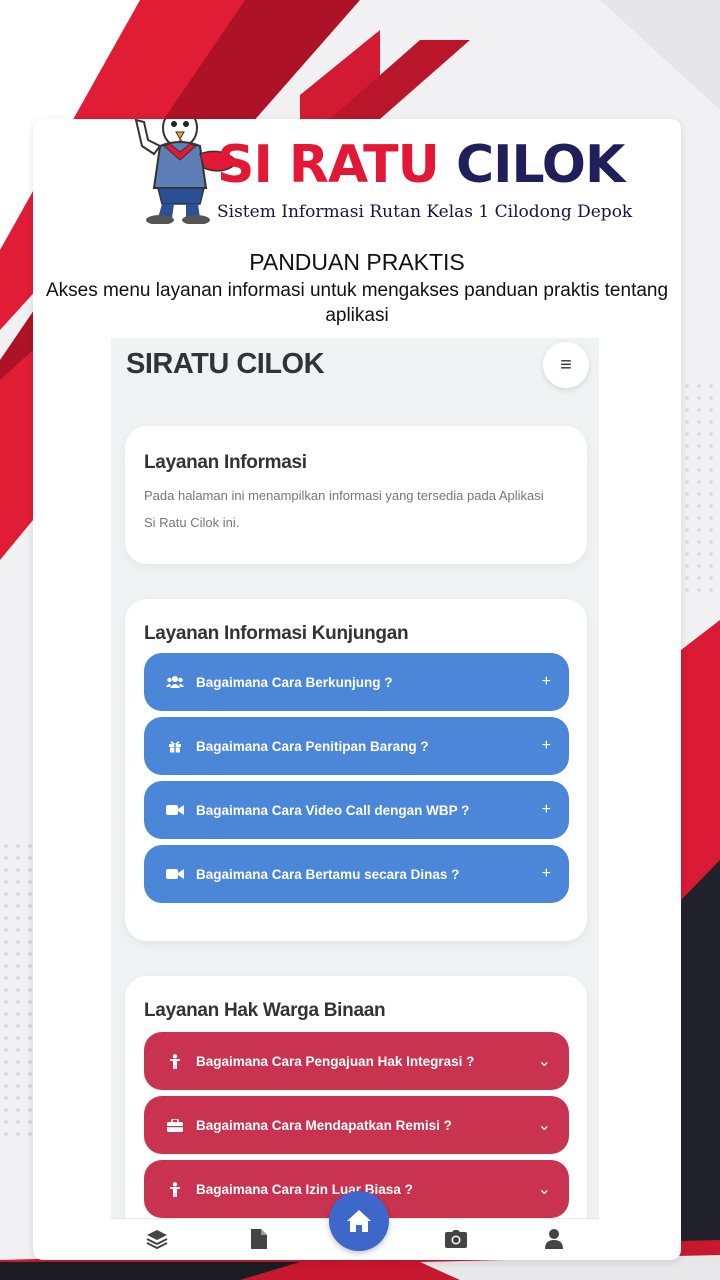  What do you see at coordinates (357, 262) in the screenshot?
I see `page-heading: PANDUAN PRAKTIS` at bounding box center [357, 262].